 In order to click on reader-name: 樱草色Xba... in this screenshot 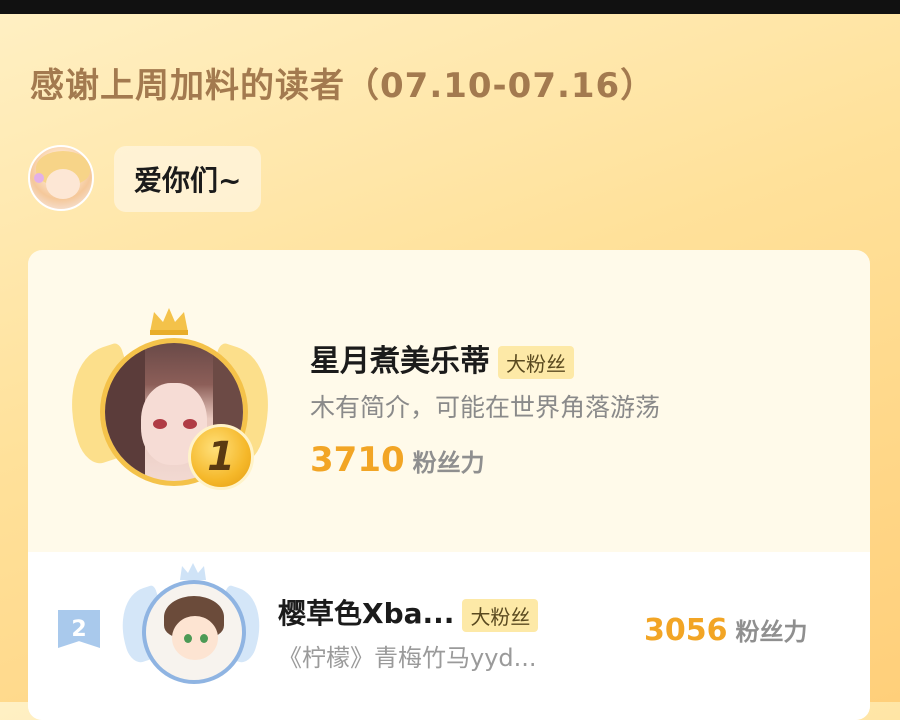, I will do `click(366, 613)`.